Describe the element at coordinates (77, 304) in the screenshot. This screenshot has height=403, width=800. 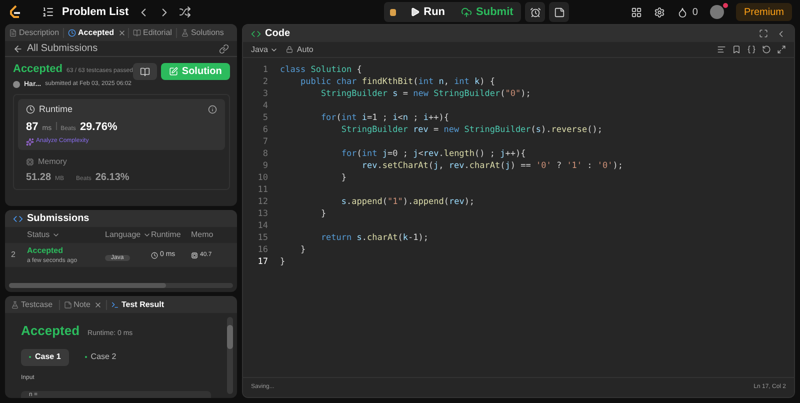
I see `panel-tab: Note` at that location.